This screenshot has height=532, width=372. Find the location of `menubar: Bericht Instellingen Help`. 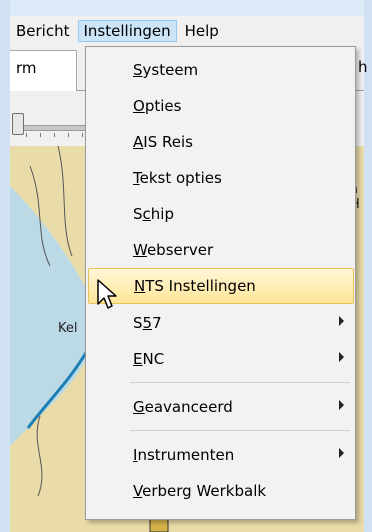

menubar: Bericht Instellingen Help is located at coordinates (187, 31).